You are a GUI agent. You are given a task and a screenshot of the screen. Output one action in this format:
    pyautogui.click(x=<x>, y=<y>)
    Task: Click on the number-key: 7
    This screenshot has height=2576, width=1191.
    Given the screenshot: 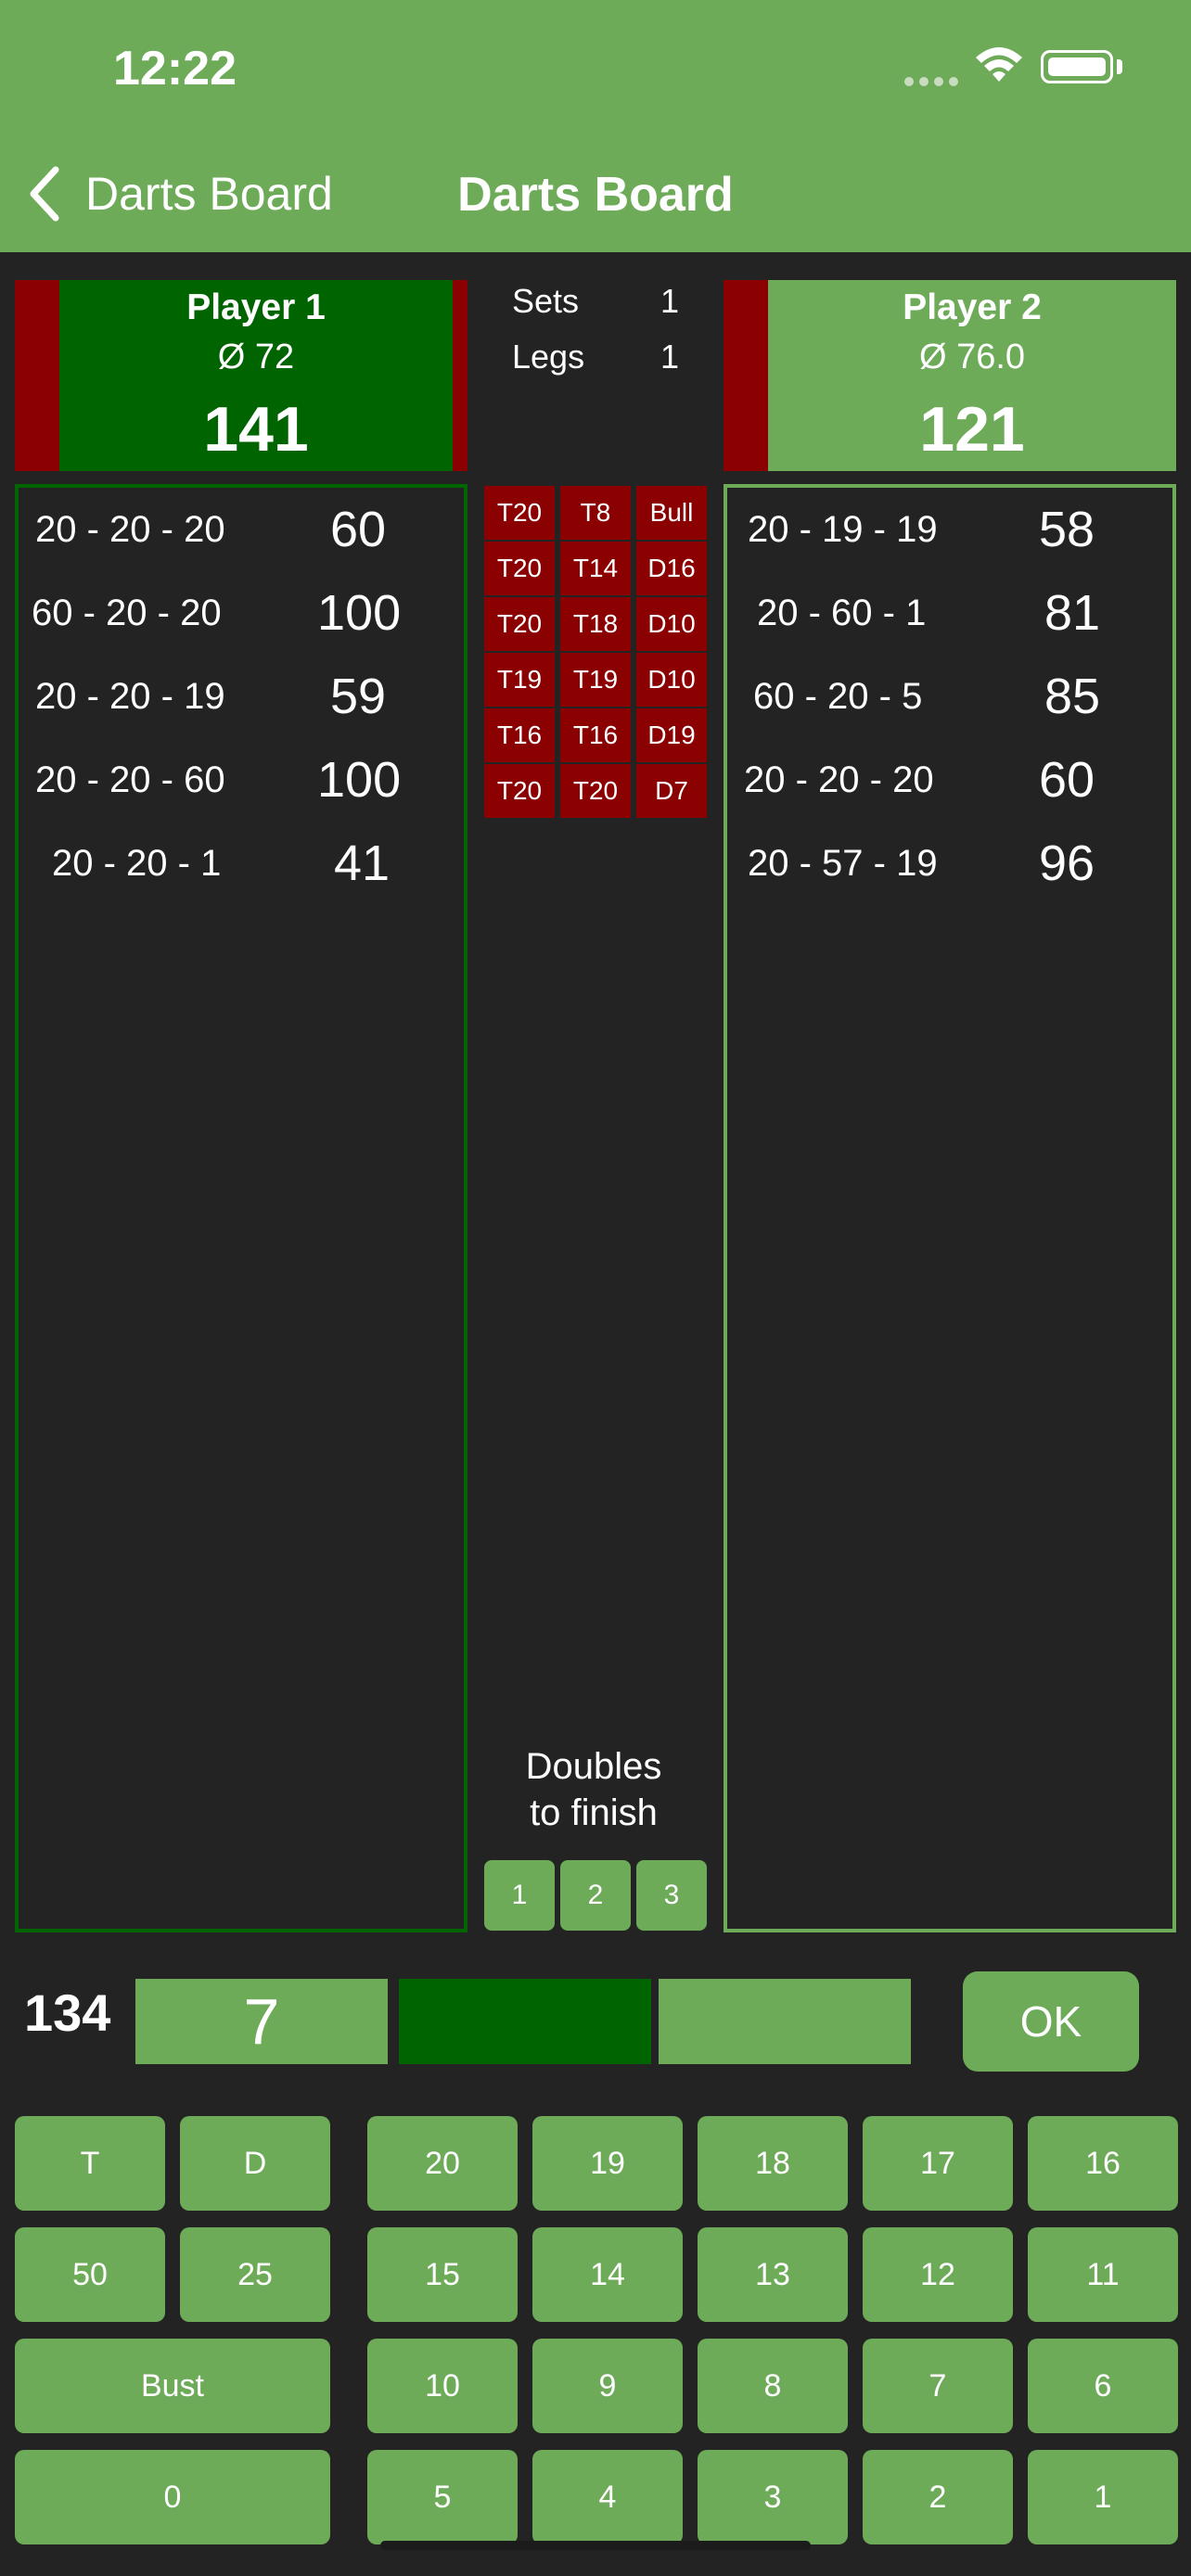 What is the action you would take?
    pyautogui.click(x=938, y=2386)
    